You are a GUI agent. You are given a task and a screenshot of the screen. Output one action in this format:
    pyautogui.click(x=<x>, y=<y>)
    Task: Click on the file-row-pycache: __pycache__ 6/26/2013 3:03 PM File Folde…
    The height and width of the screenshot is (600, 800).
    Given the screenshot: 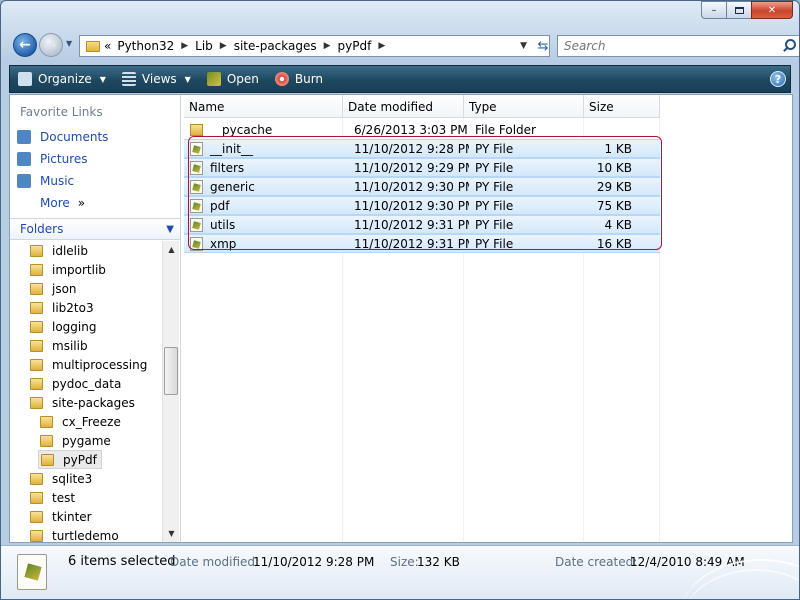 What is the action you would take?
    pyautogui.click(x=422, y=129)
    